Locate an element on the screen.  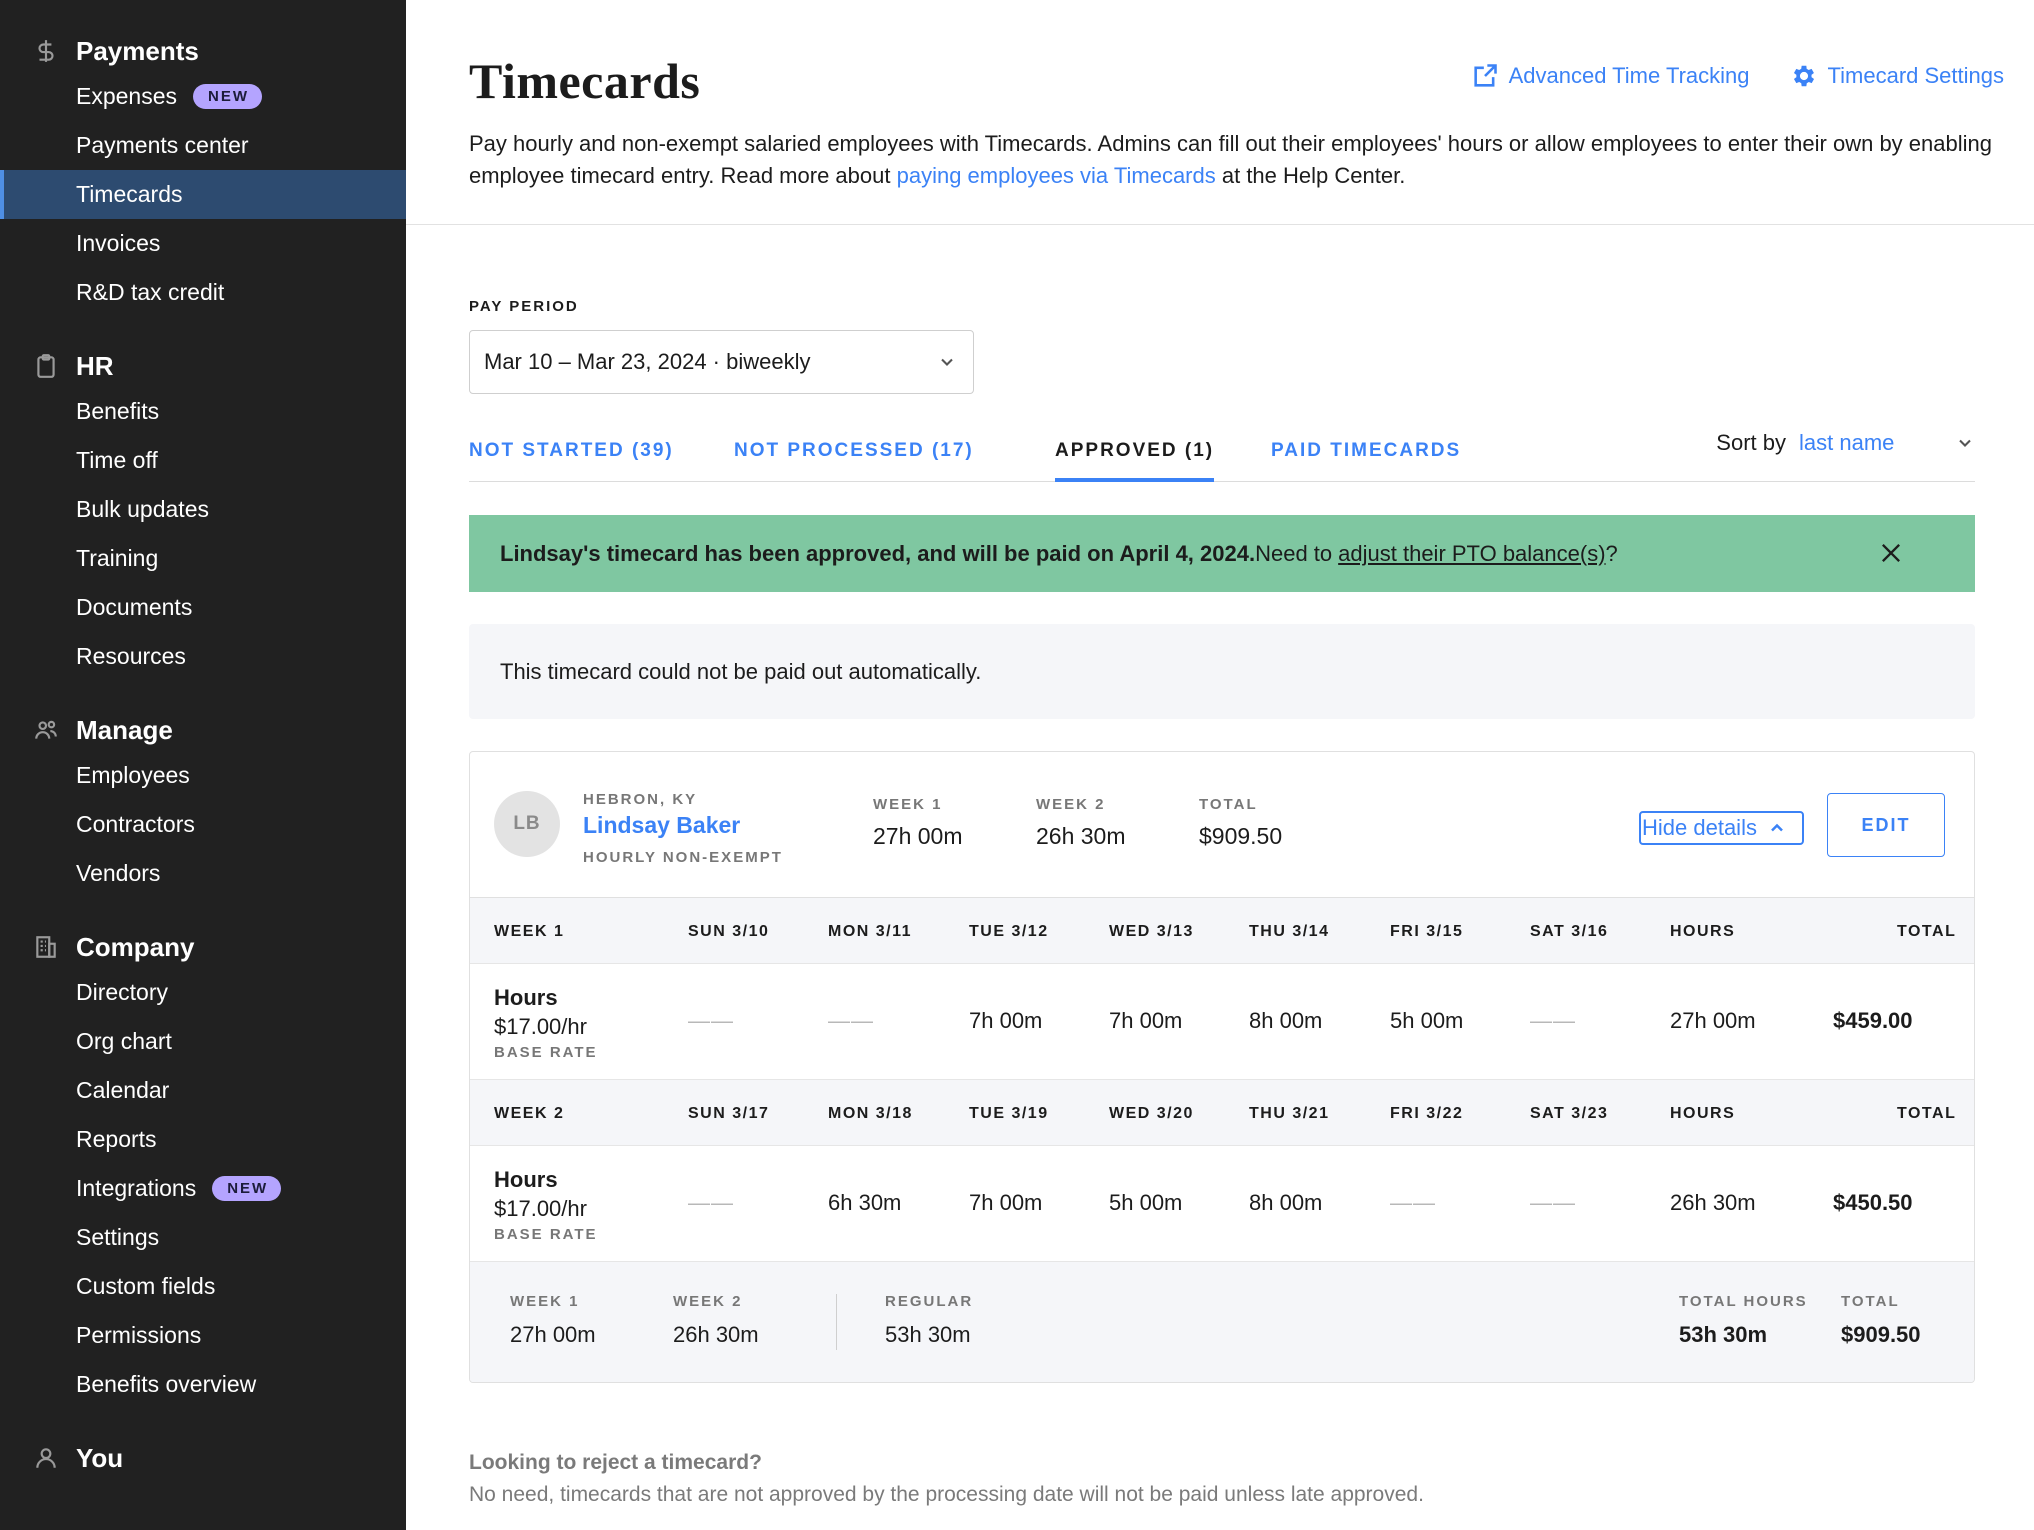
sidebar-item-directory: Directory is located at coordinates (203, 992).